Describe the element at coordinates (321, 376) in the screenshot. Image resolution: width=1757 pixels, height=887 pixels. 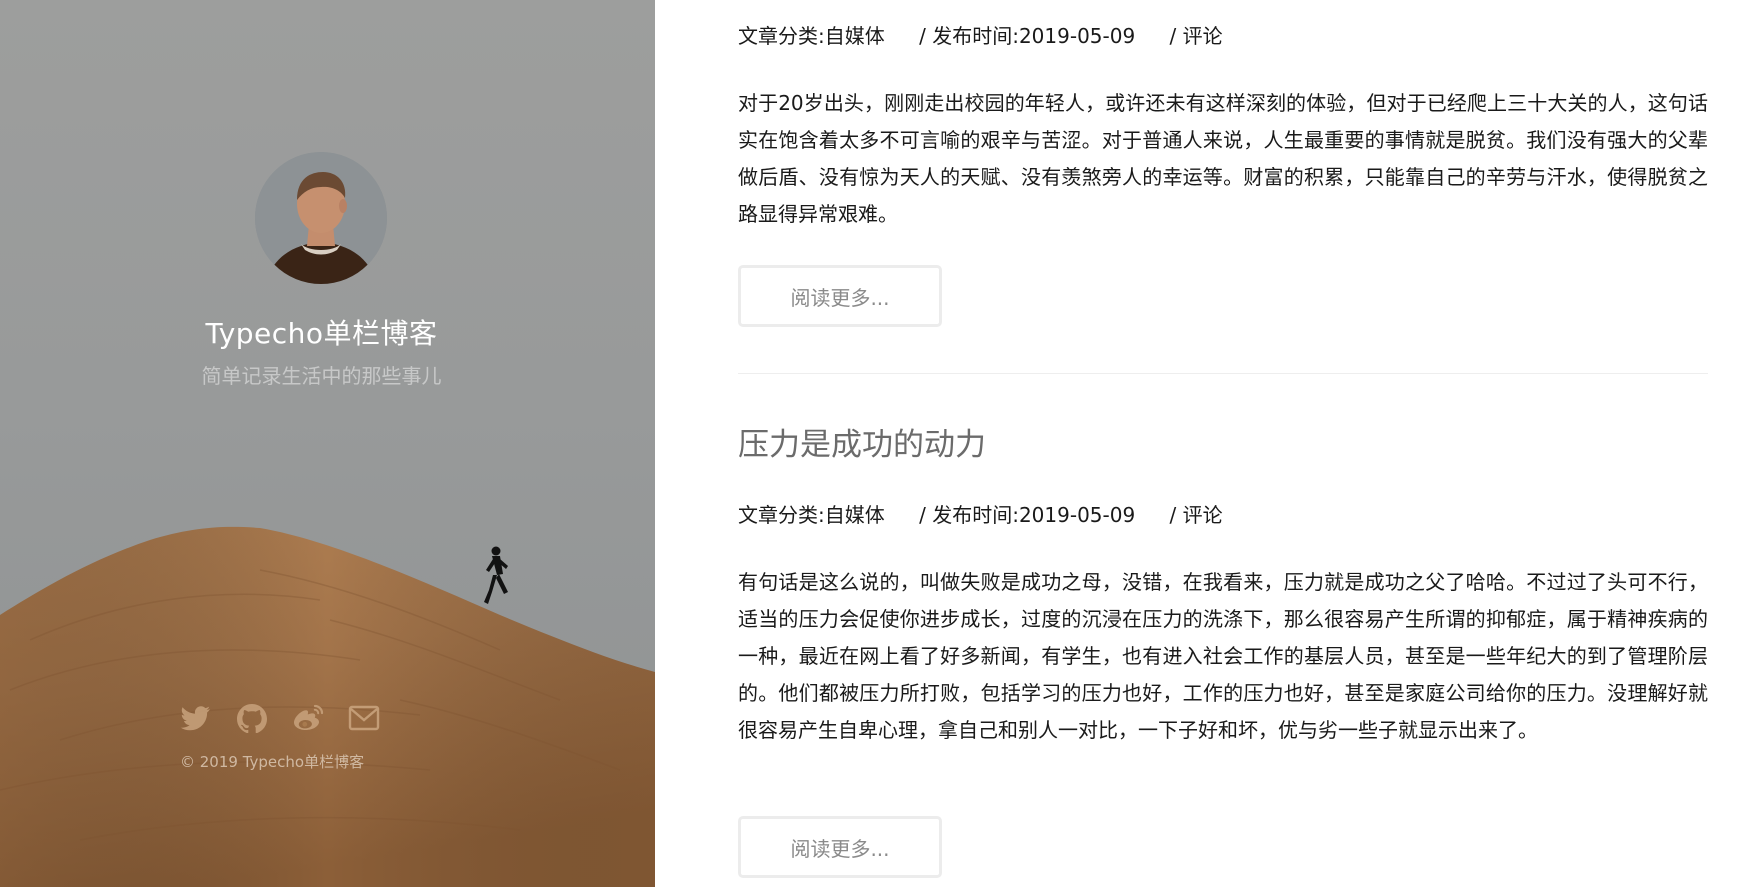
I see `site-subtitle: 简单记录生活中的那些事儿` at that location.